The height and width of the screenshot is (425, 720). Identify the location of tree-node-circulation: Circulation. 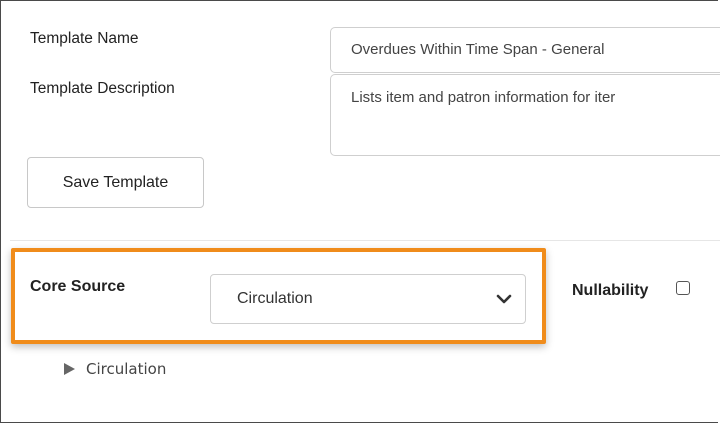
(114, 369).